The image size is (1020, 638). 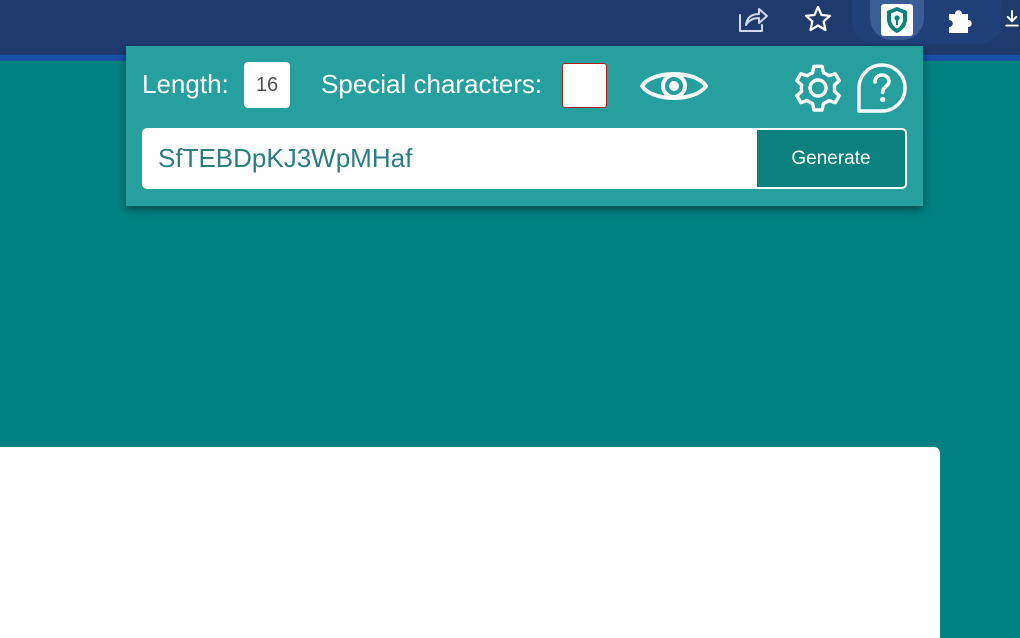 What do you see at coordinates (450, 158) in the screenshot?
I see `password-output` at bounding box center [450, 158].